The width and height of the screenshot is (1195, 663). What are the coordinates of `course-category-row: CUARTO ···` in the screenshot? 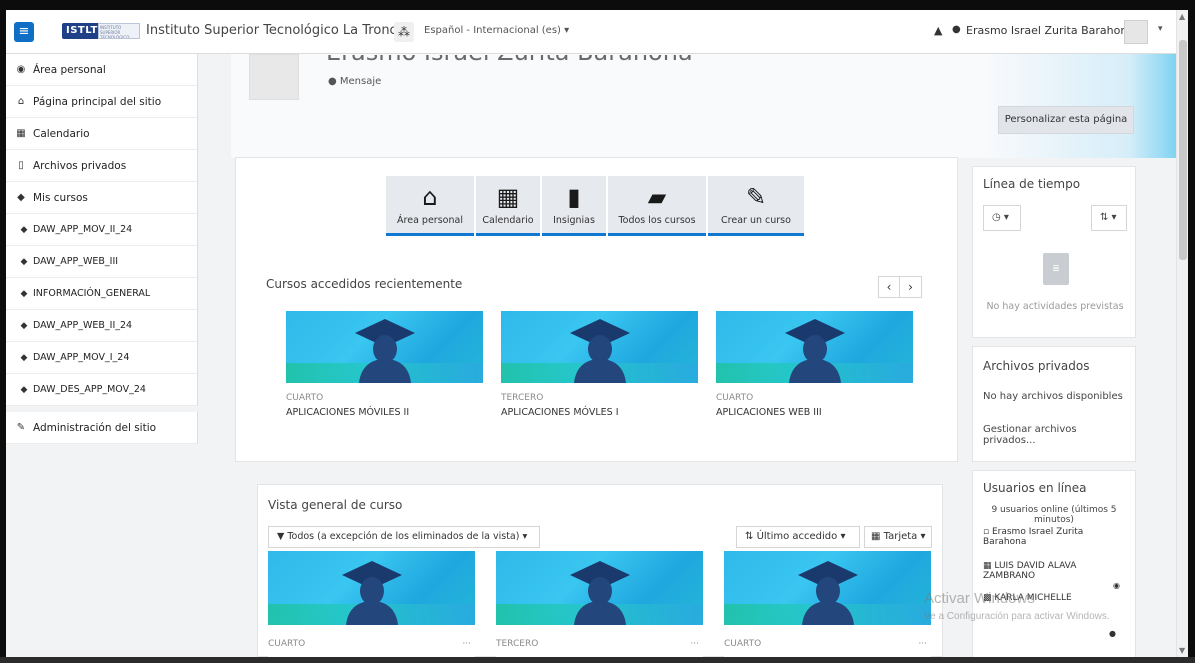 It's located at (827, 644).